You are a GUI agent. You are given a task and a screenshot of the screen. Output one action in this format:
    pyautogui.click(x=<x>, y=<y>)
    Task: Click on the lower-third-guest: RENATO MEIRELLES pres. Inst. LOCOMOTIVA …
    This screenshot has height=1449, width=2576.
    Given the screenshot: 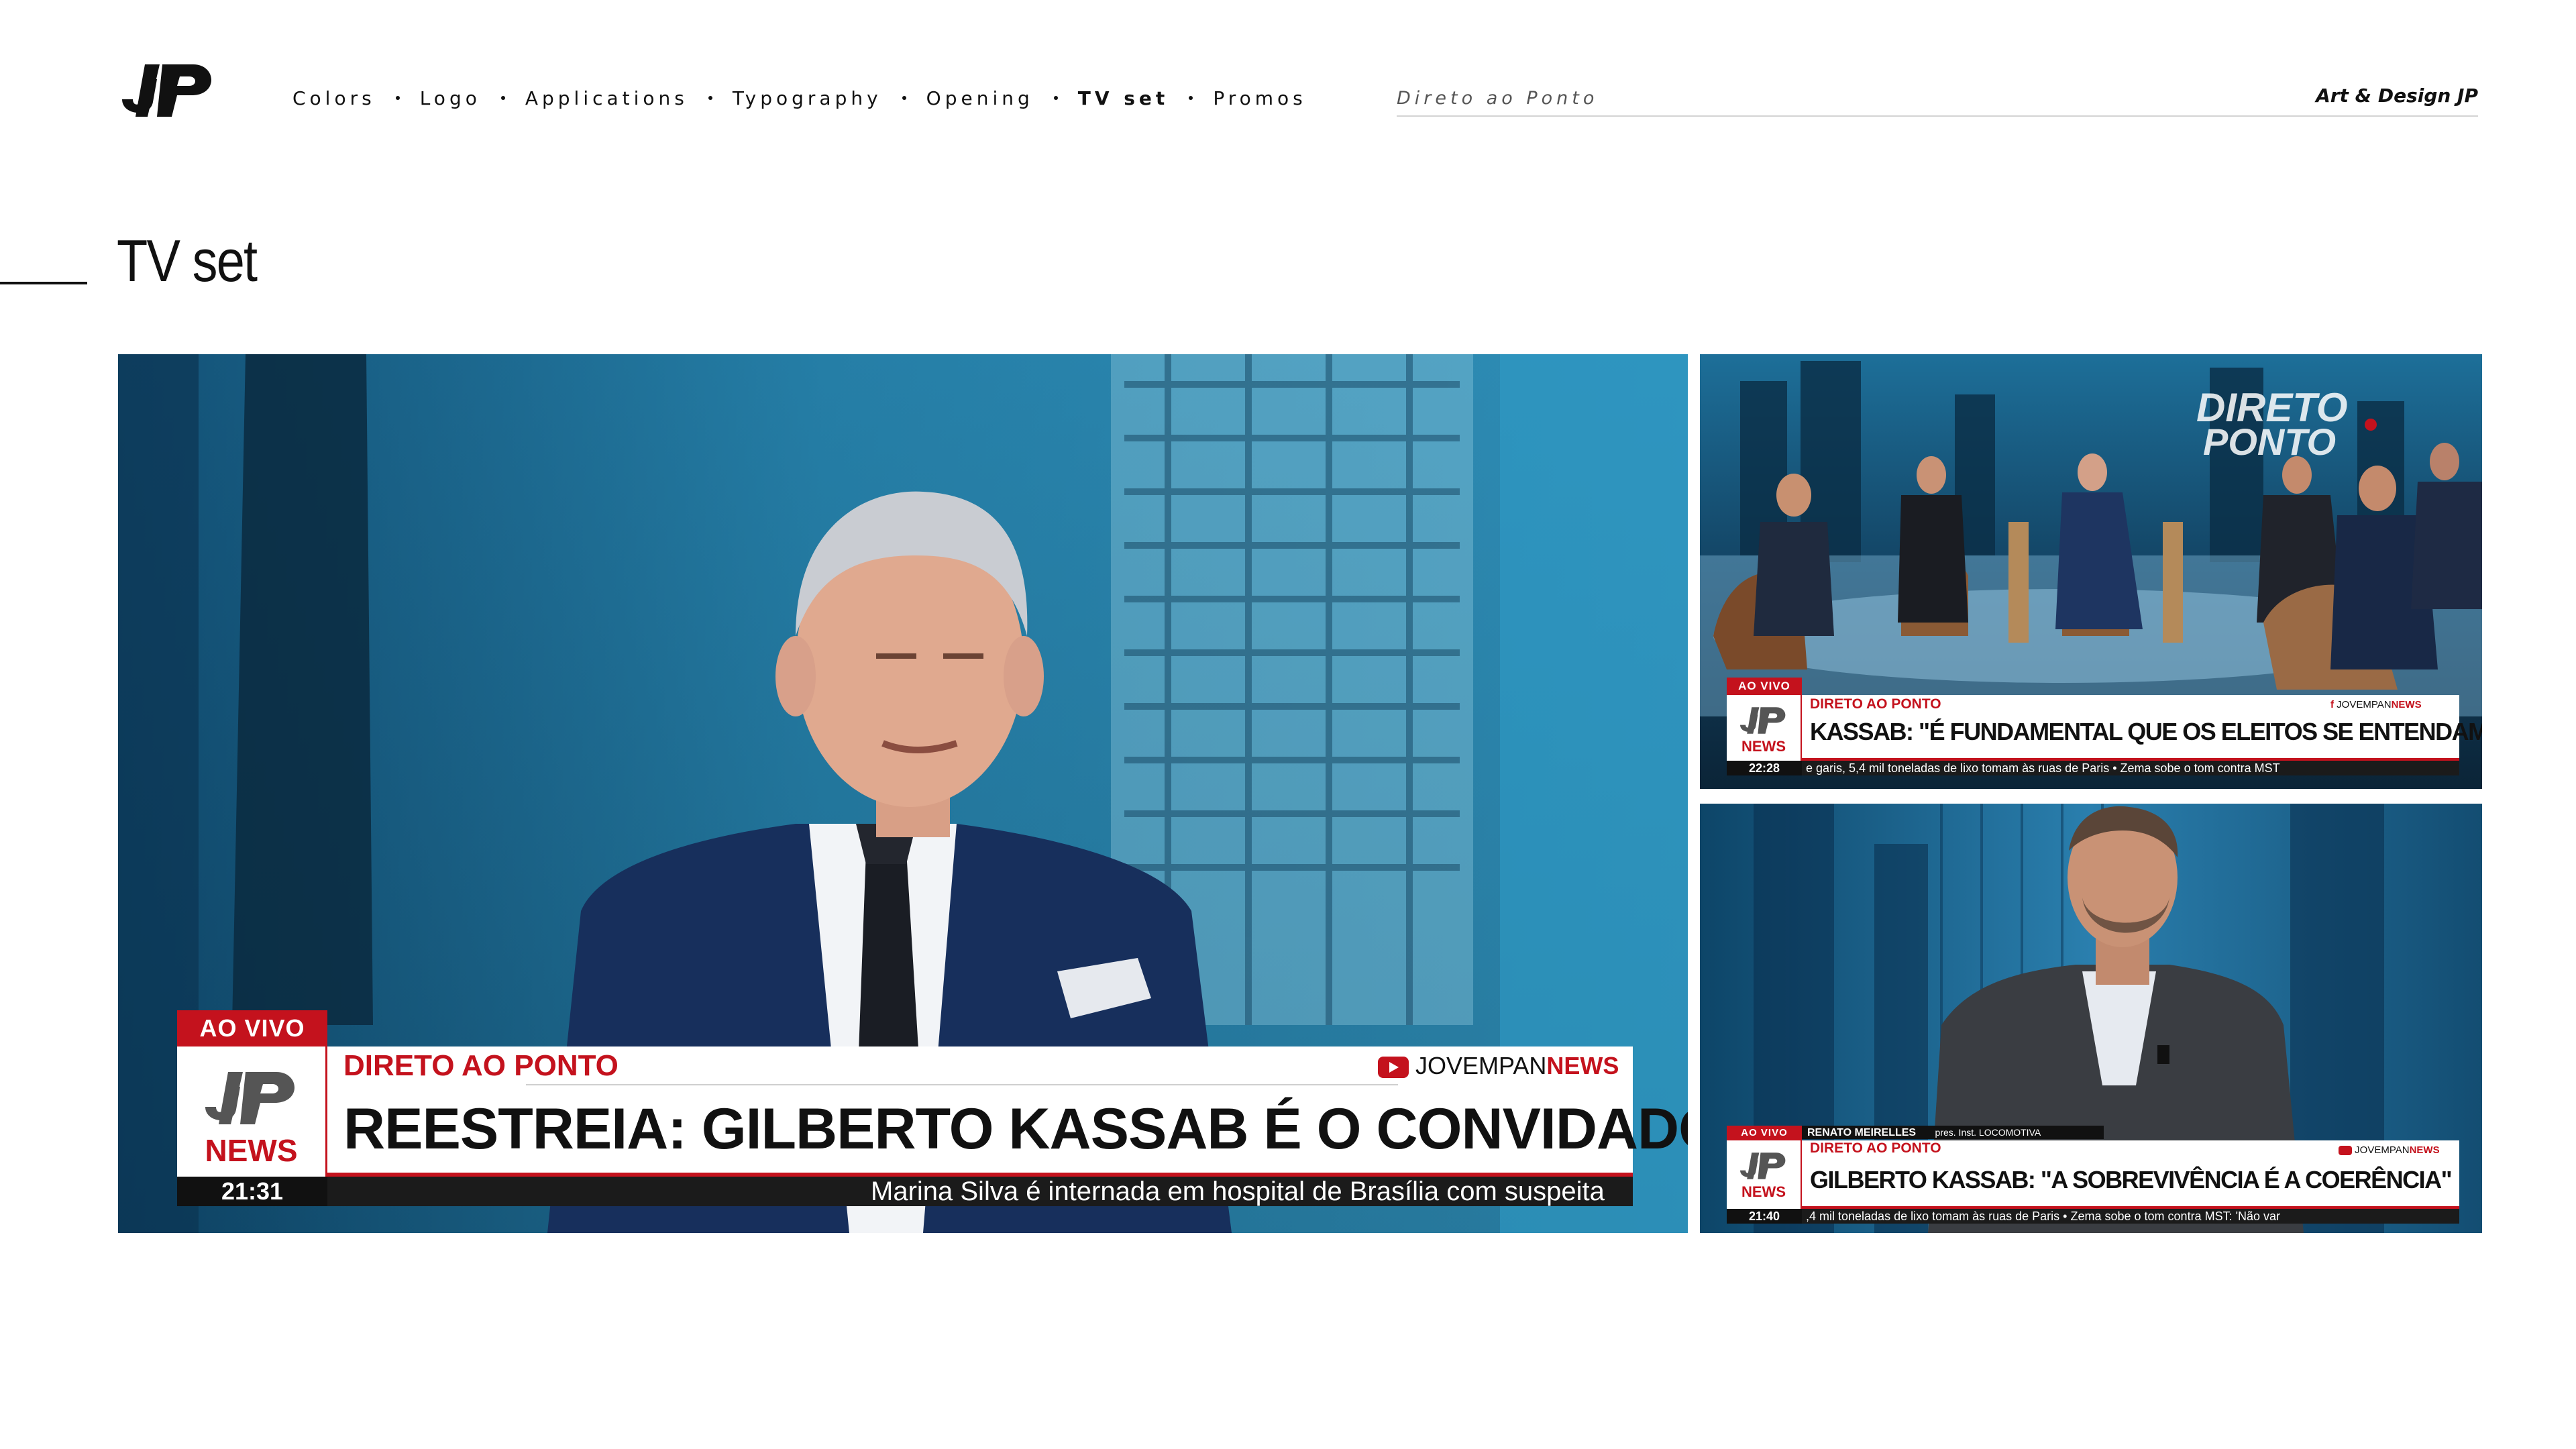 What is the action you would take?
    pyautogui.click(x=2093, y=1175)
    